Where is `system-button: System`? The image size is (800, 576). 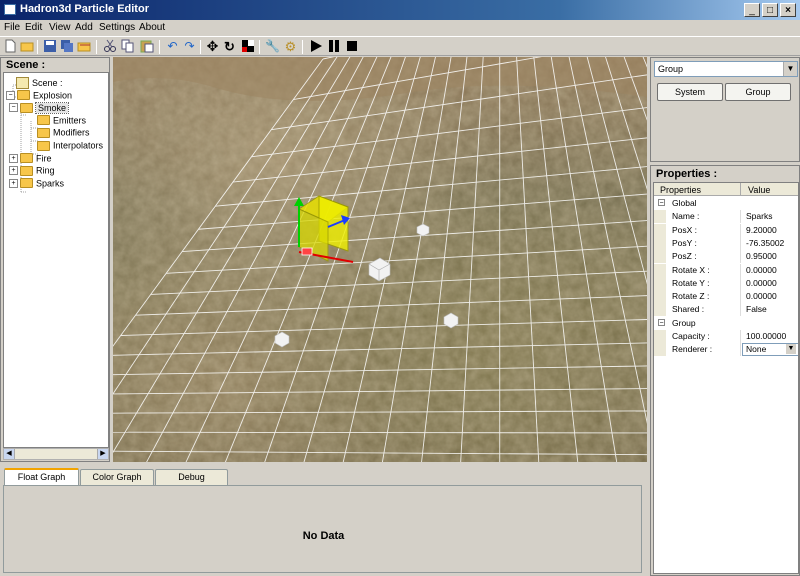 system-button: System is located at coordinates (690, 92).